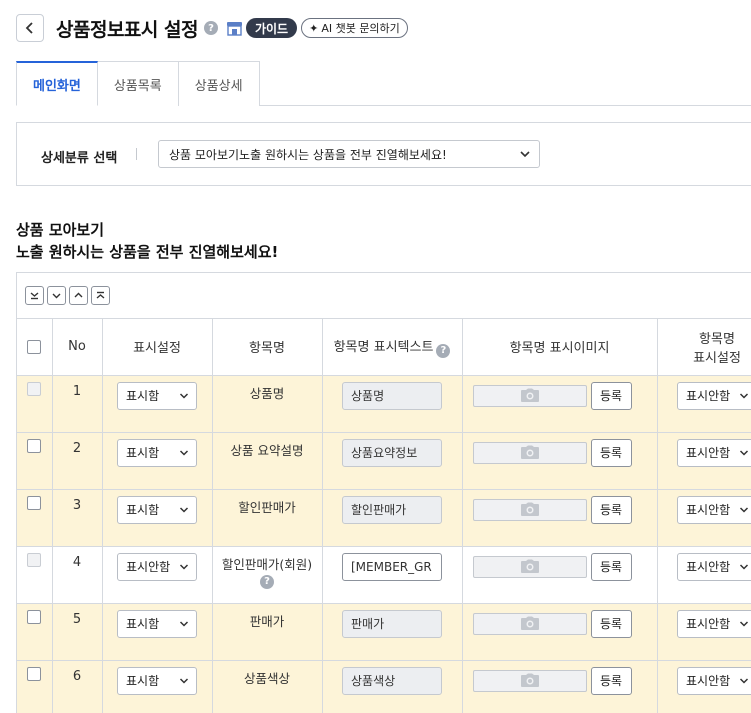 Image resolution: width=751 pixels, height=713 pixels. Describe the element at coordinates (77, 404) in the screenshot. I see `row-no-cell: 1` at that location.